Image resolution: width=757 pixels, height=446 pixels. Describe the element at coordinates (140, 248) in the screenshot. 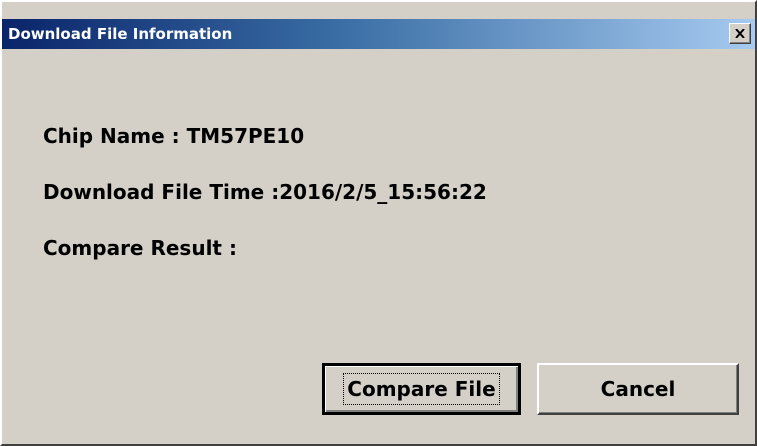

I see `compare-result-label: Compare Result :` at that location.